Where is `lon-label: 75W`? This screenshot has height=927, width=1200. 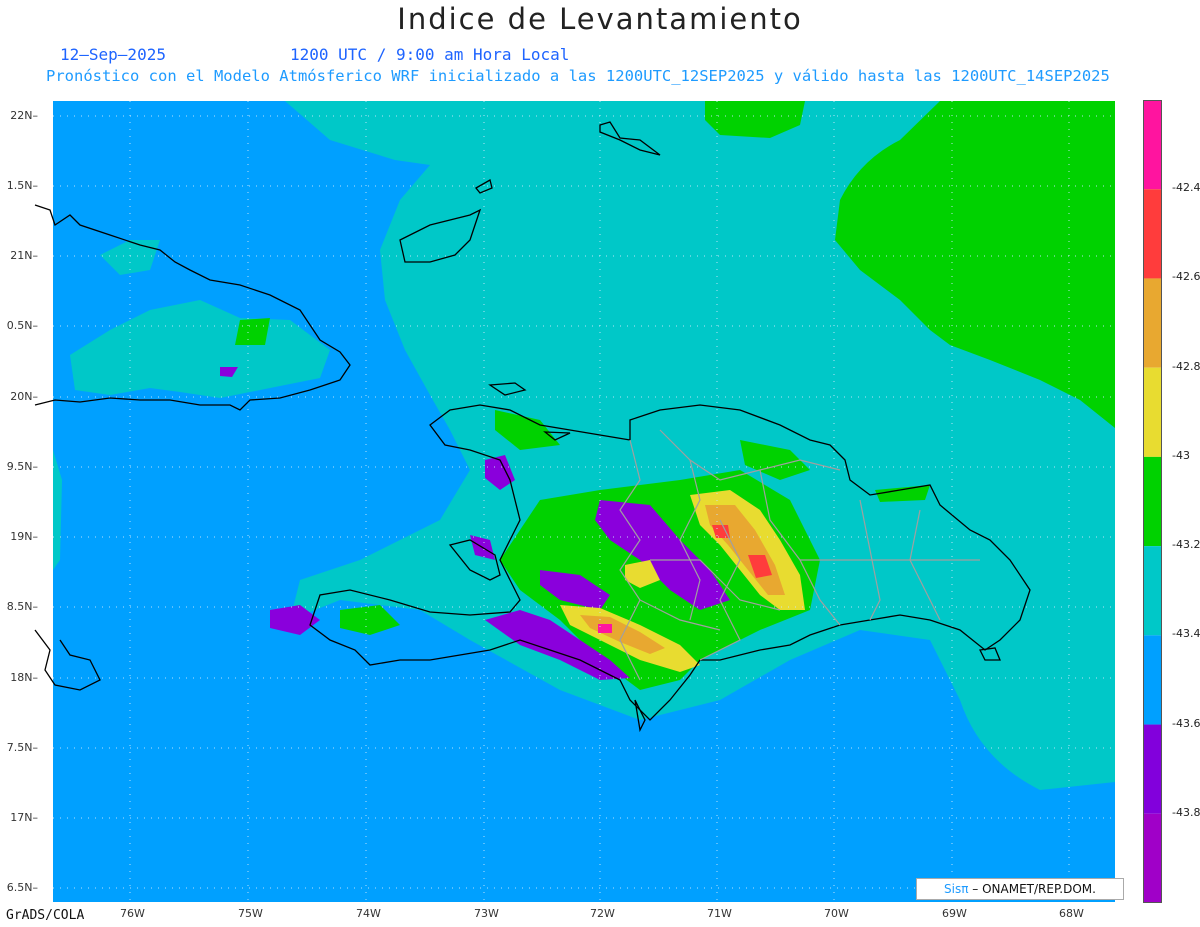 lon-label: 75W is located at coordinates (250, 913).